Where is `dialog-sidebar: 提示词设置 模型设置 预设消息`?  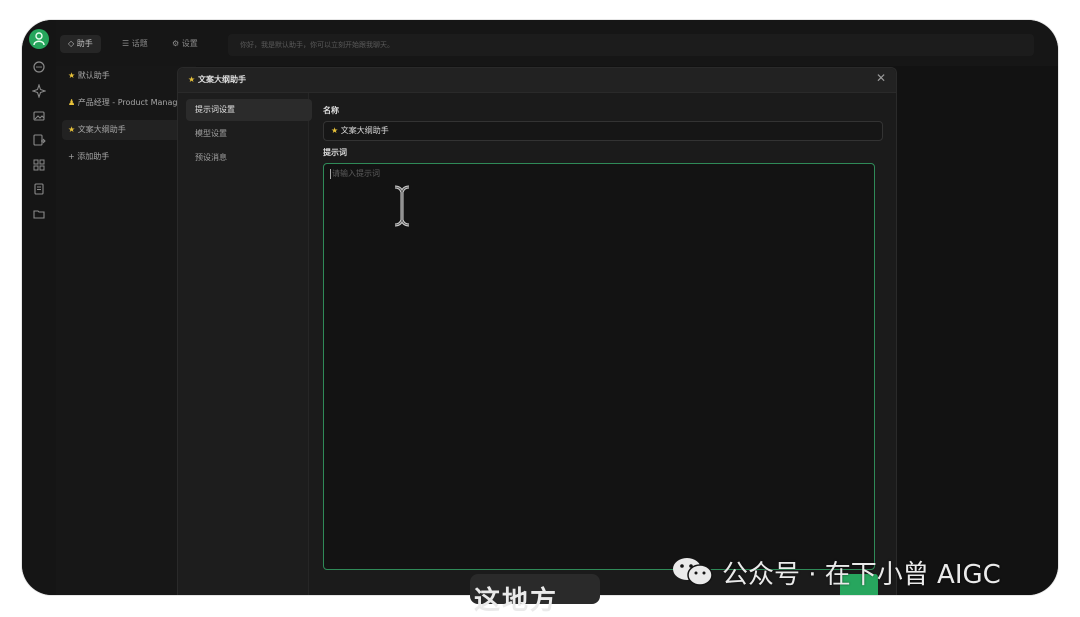 dialog-sidebar: 提示词设置 模型设置 预设消息 is located at coordinates (245, 344).